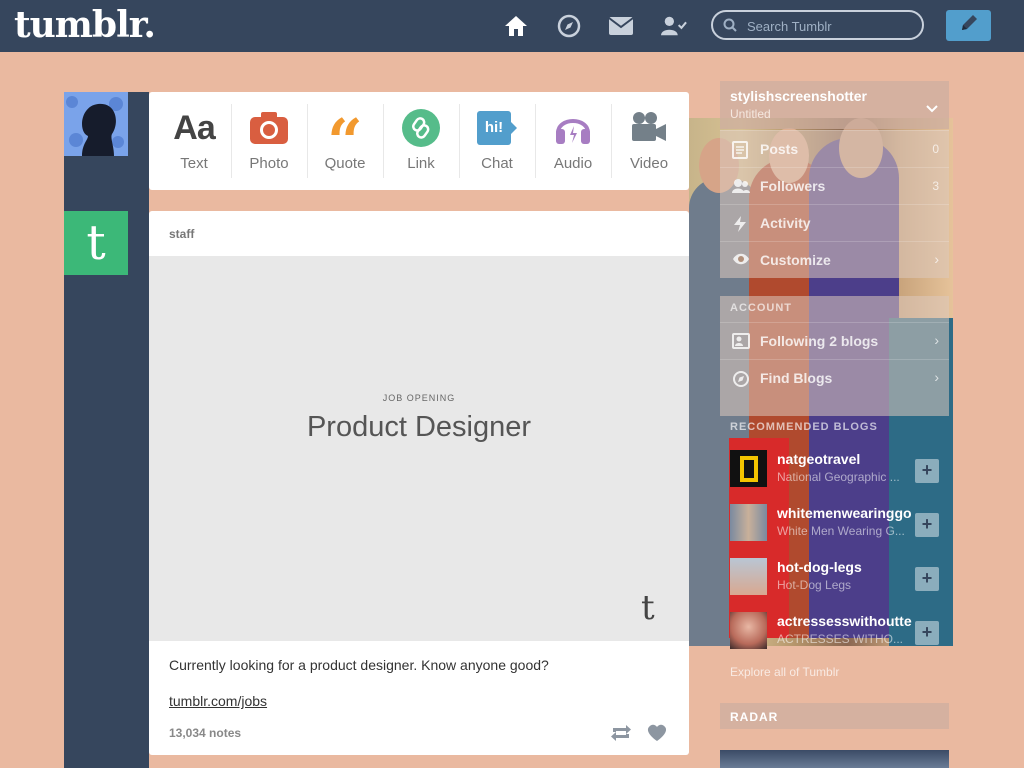 Image resolution: width=1024 pixels, height=768 pixels. I want to click on post-notes: 13,034 notes, so click(205, 733).